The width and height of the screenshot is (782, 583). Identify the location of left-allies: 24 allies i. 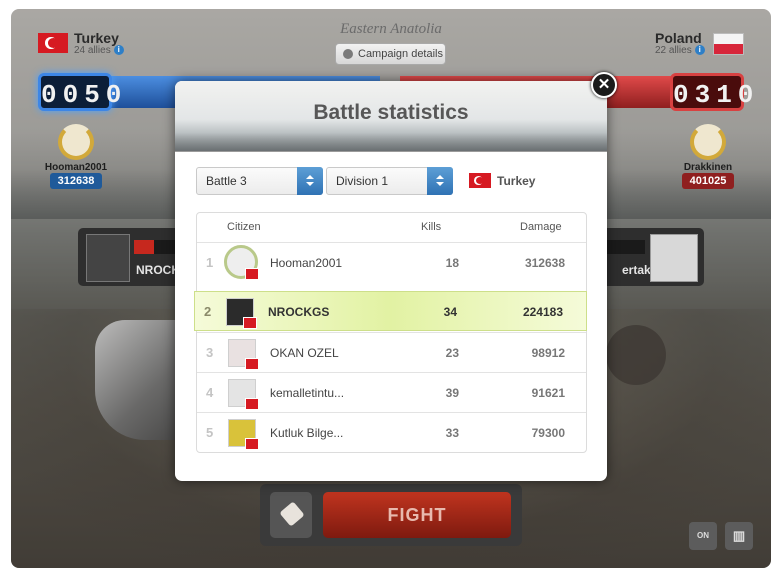
(99, 50).